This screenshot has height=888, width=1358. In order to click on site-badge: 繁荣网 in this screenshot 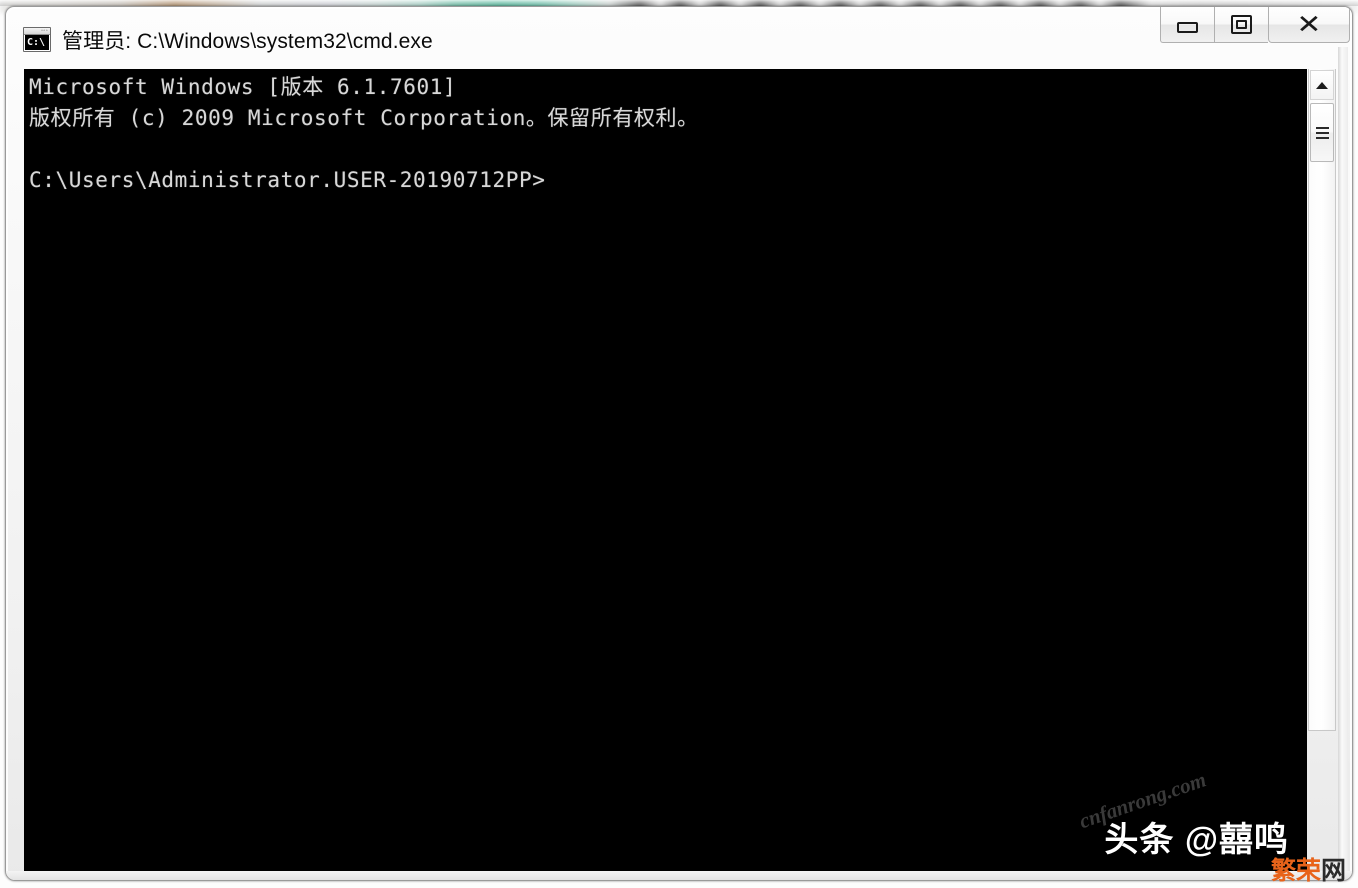, I will do `click(1308, 871)`.